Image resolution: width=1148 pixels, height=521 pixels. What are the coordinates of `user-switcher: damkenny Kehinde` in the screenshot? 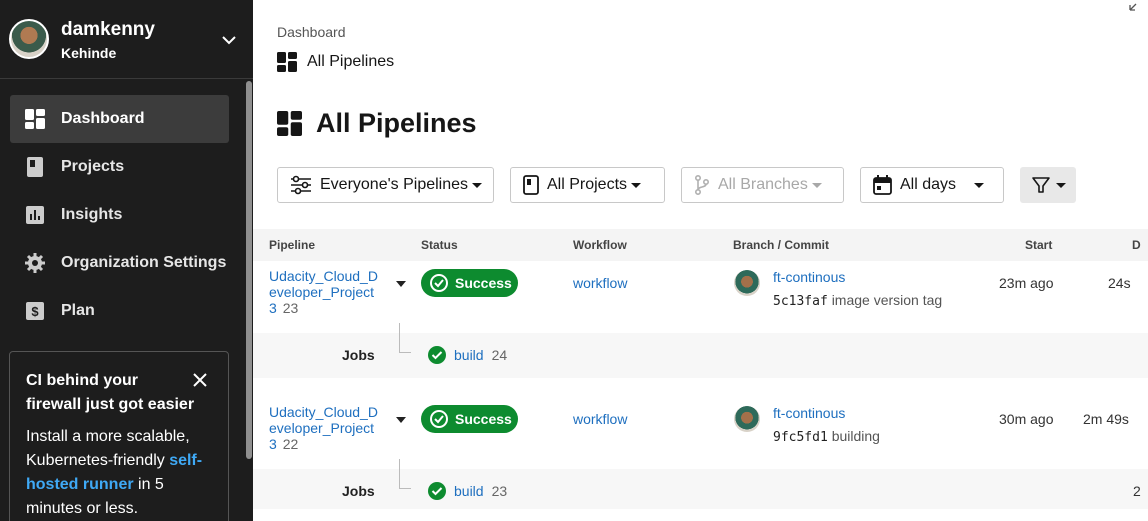 It's located at (126, 39).